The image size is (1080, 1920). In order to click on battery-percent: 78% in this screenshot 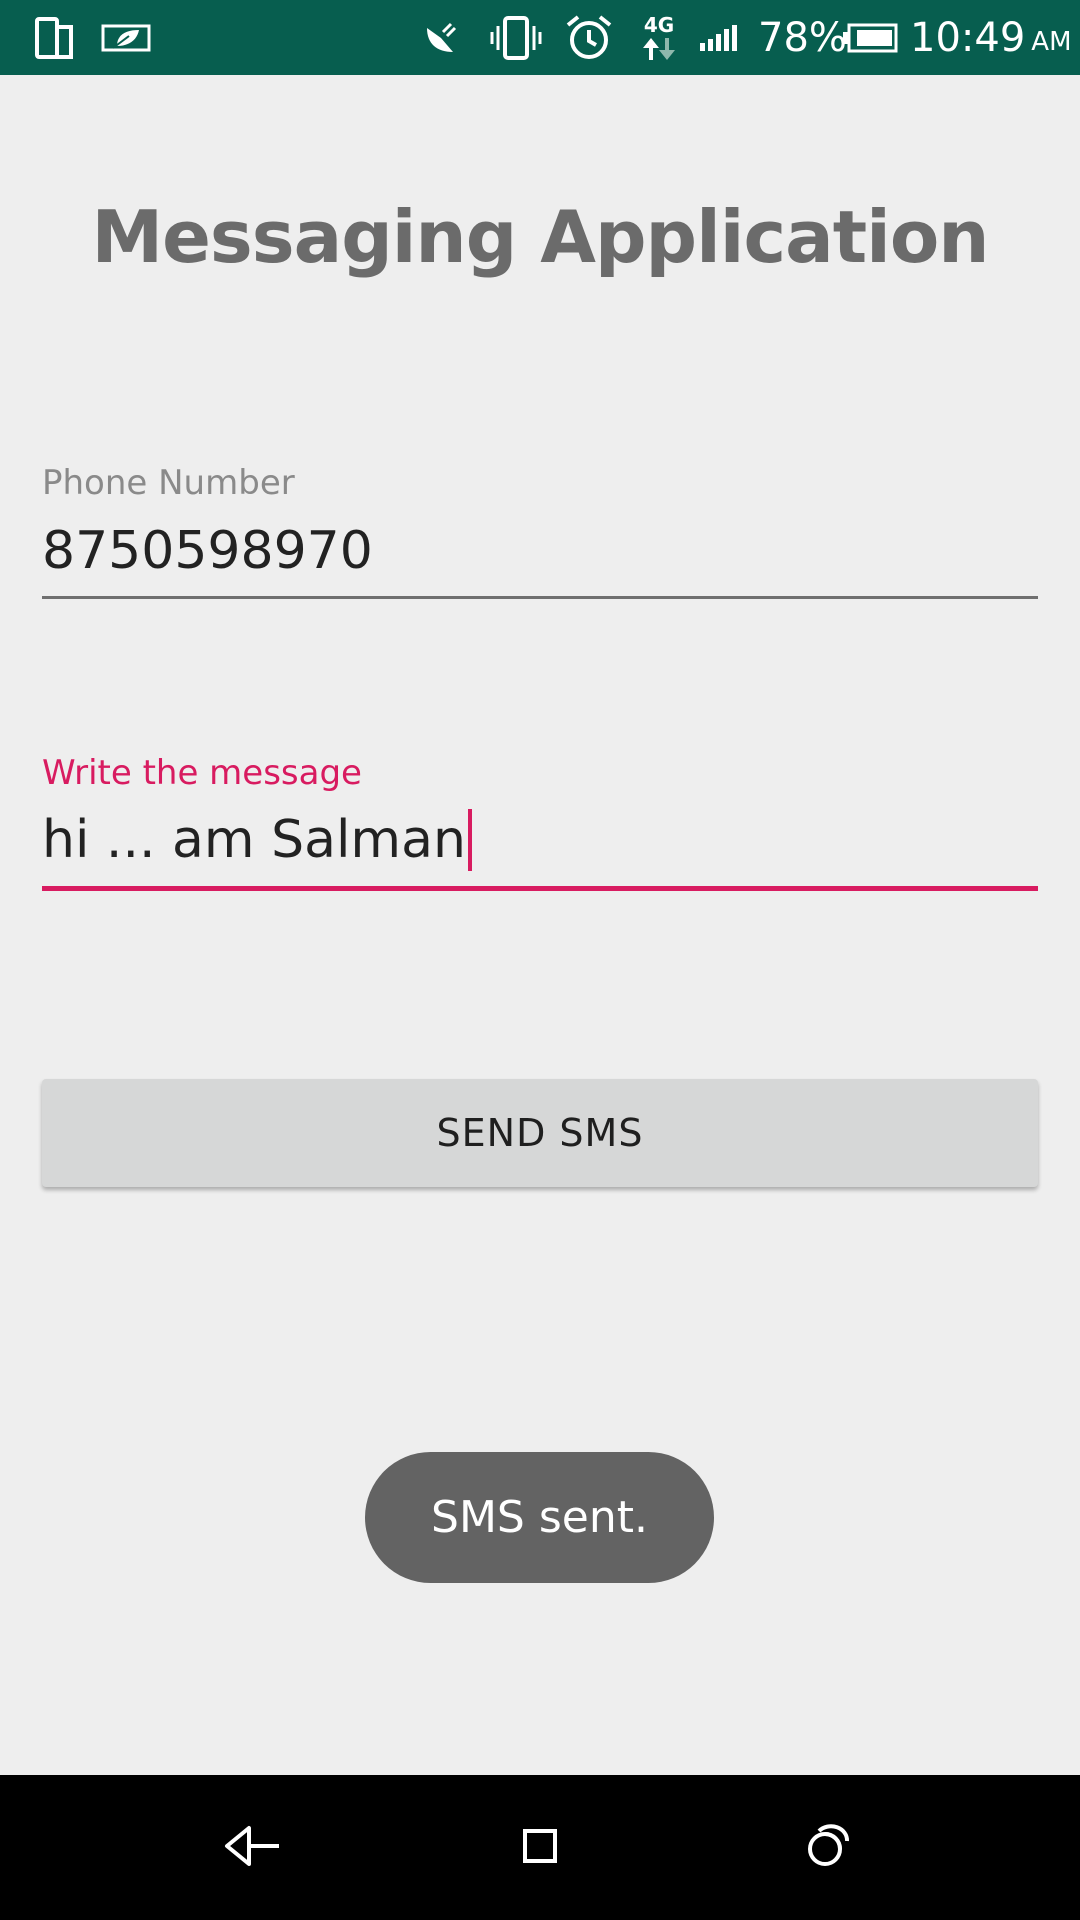, I will do `click(802, 37)`.